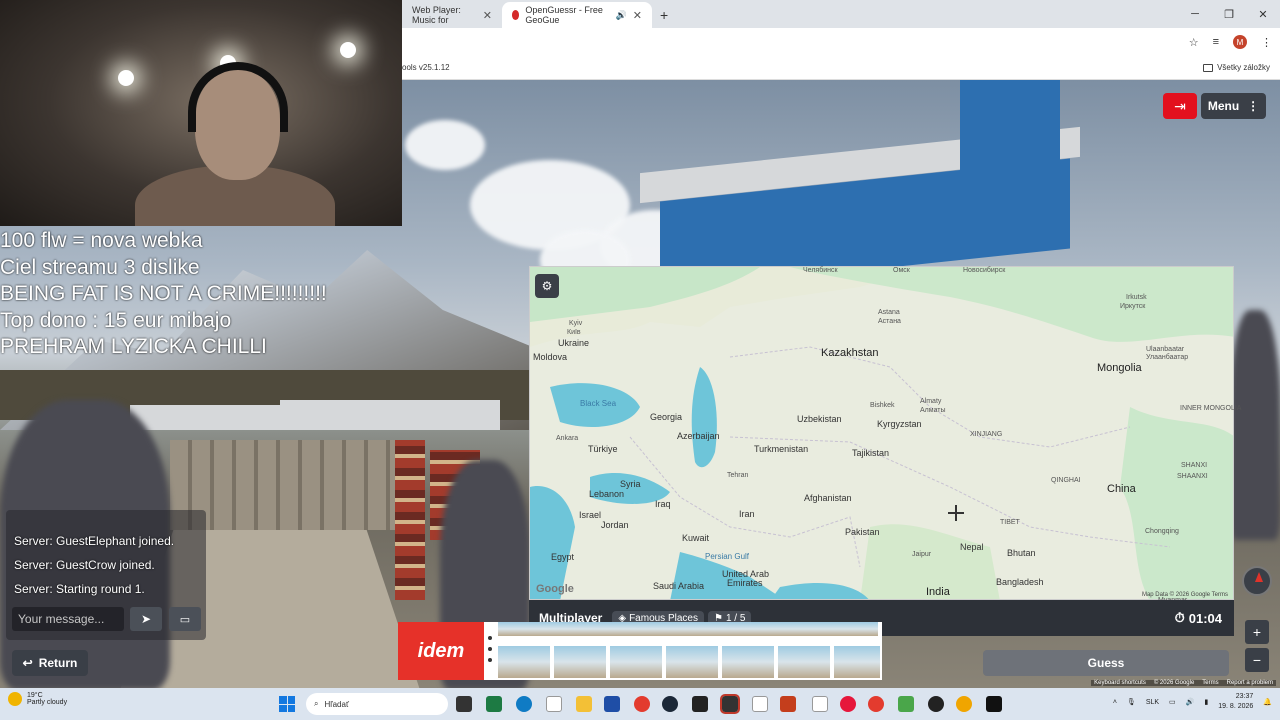  I want to click on quick-chat-button: ▭, so click(185, 619).